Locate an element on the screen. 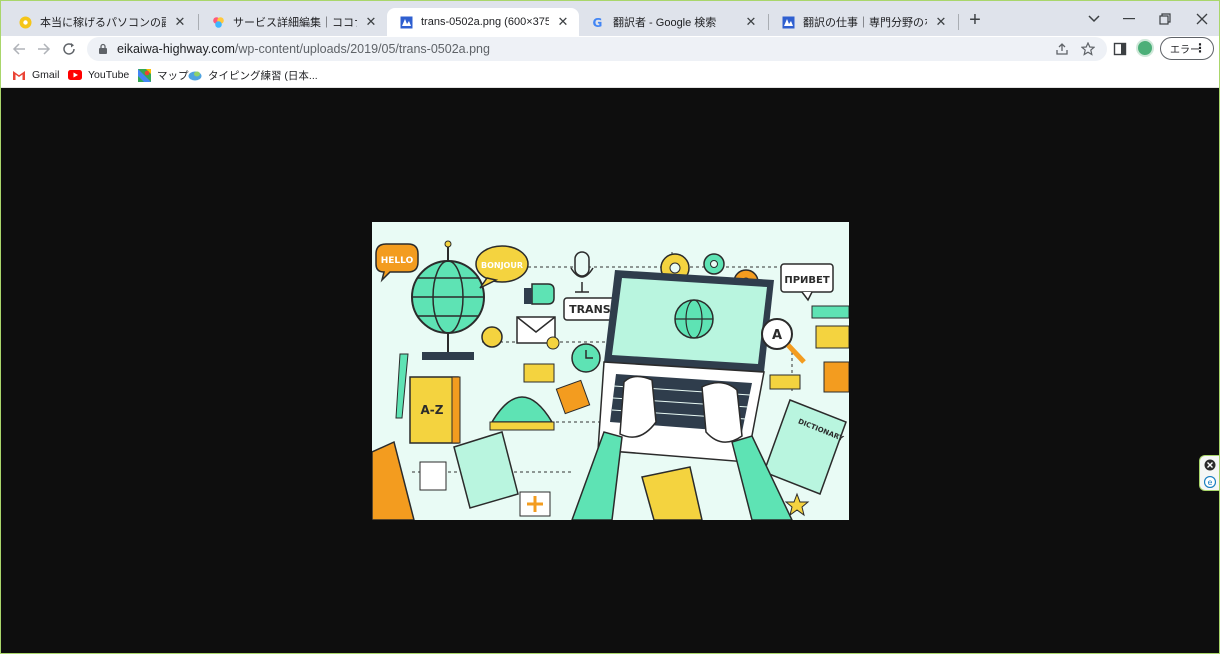 The height and width of the screenshot is (654, 1220). google-icon: G is located at coordinates (598, 22).